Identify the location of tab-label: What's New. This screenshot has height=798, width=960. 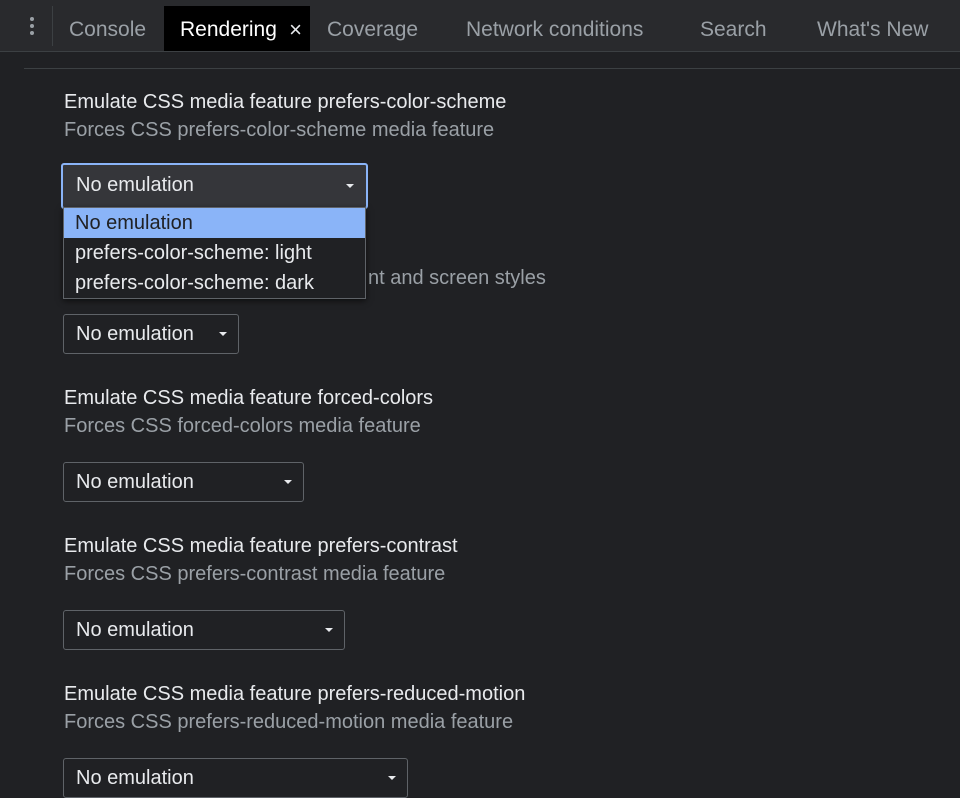
(873, 29).